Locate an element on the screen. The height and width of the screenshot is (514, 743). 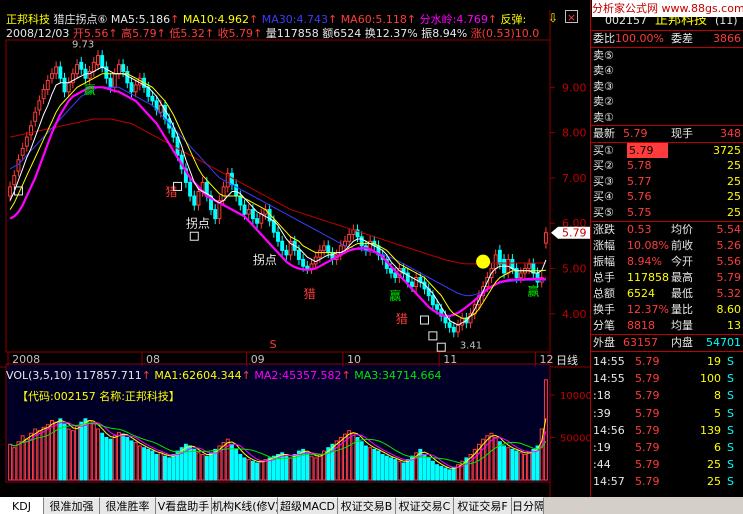
stat-value: 6524 is located at coordinates (641, 293).